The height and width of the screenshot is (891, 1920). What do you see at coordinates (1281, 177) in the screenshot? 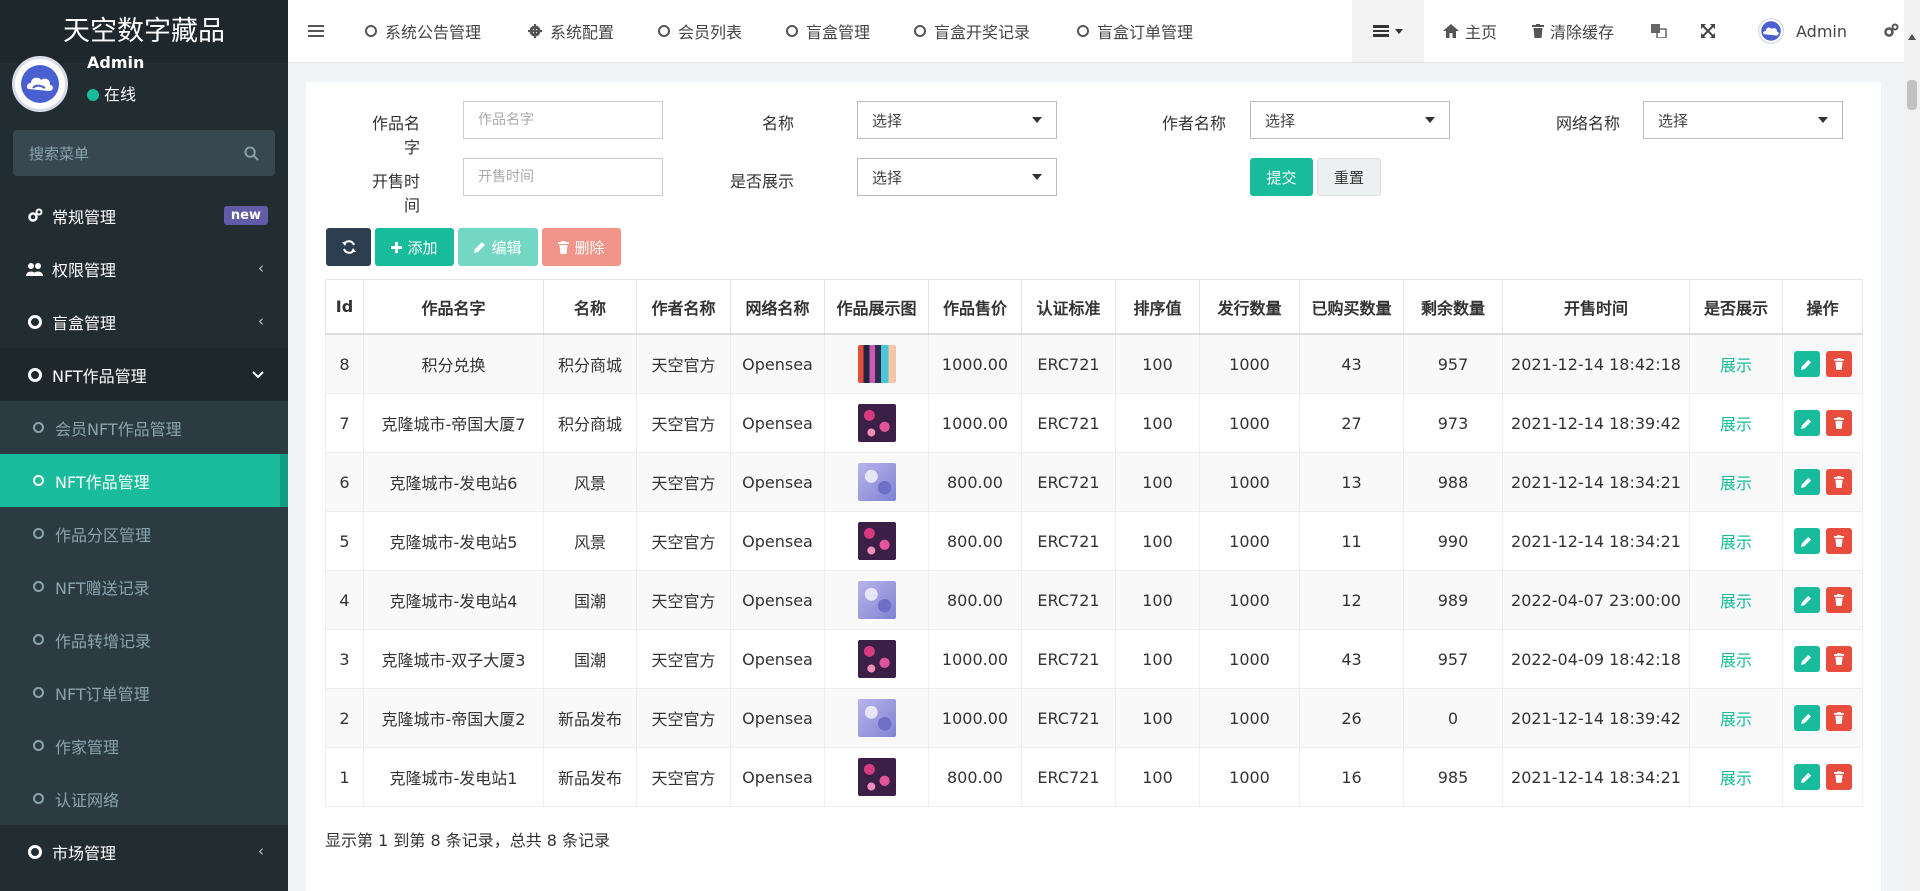
I see `submit-button: 提交` at bounding box center [1281, 177].